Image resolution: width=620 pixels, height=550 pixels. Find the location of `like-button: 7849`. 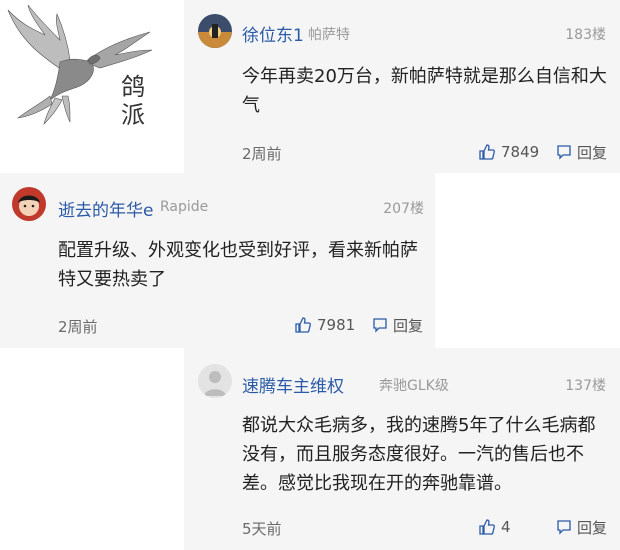

like-button: 7849 is located at coordinates (508, 152).